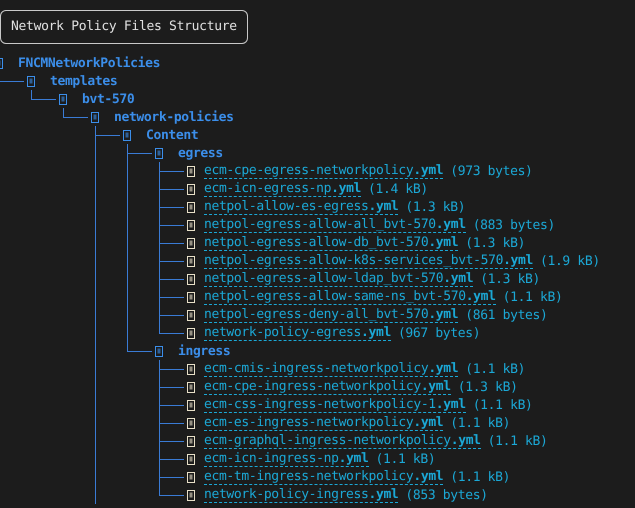 Image resolution: width=635 pixels, height=508 pixels. What do you see at coordinates (174, 117) in the screenshot?
I see `folder-name: network-policies` at bounding box center [174, 117].